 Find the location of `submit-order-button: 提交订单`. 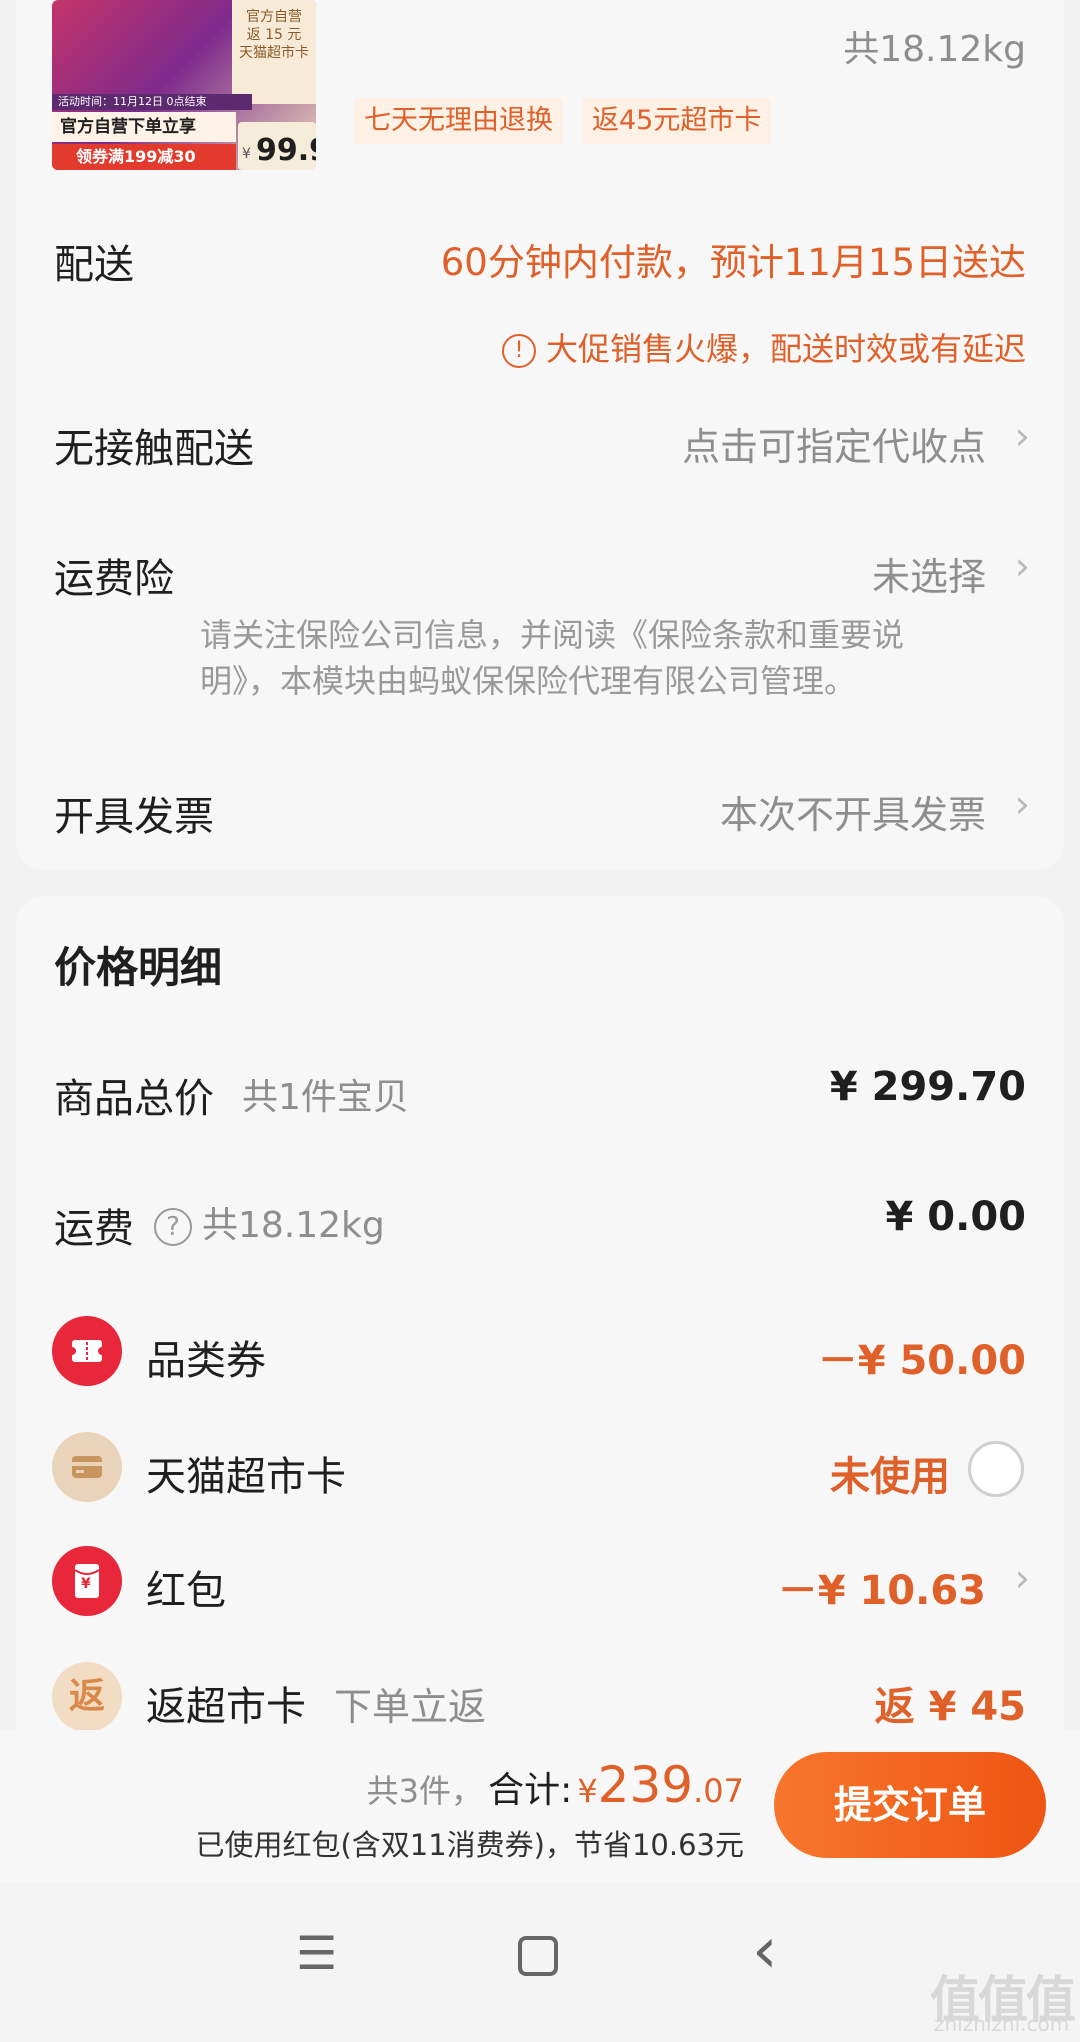

submit-order-button: 提交订单 is located at coordinates (910, 1805).